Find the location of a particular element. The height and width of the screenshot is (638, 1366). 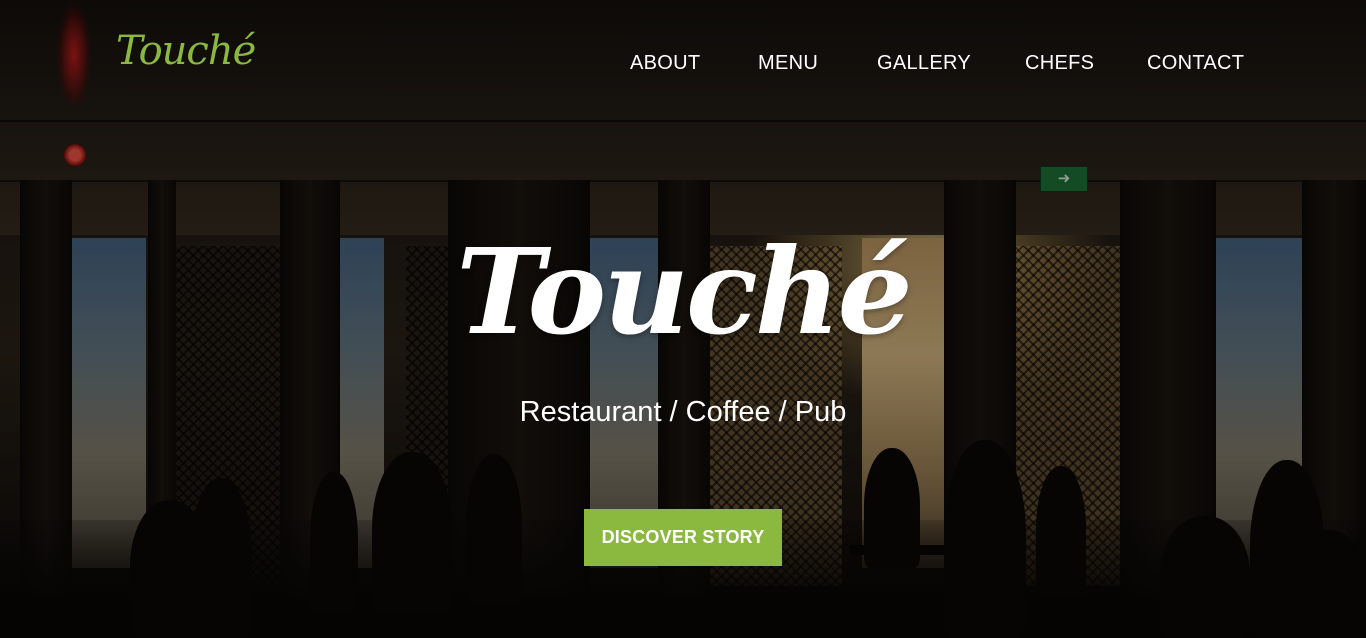

nav-item-contact: CONTACT is located at coordinates (1195, 63).